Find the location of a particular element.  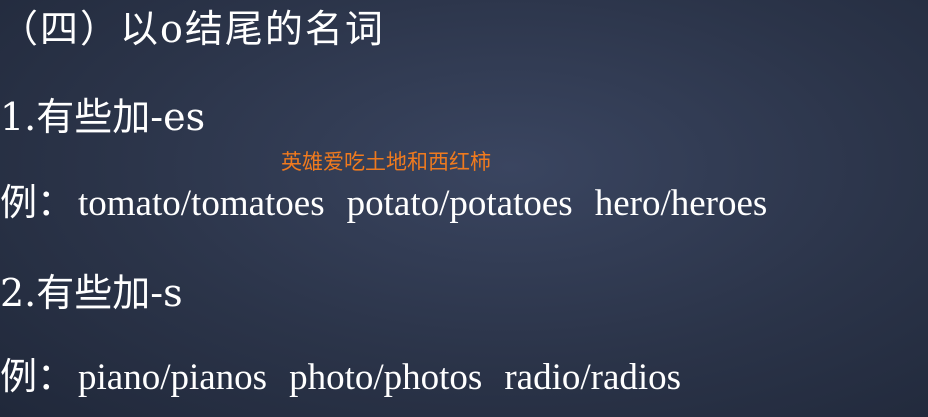

rule-2-title: 2.有些加-s is located at coordinates (91, 293).